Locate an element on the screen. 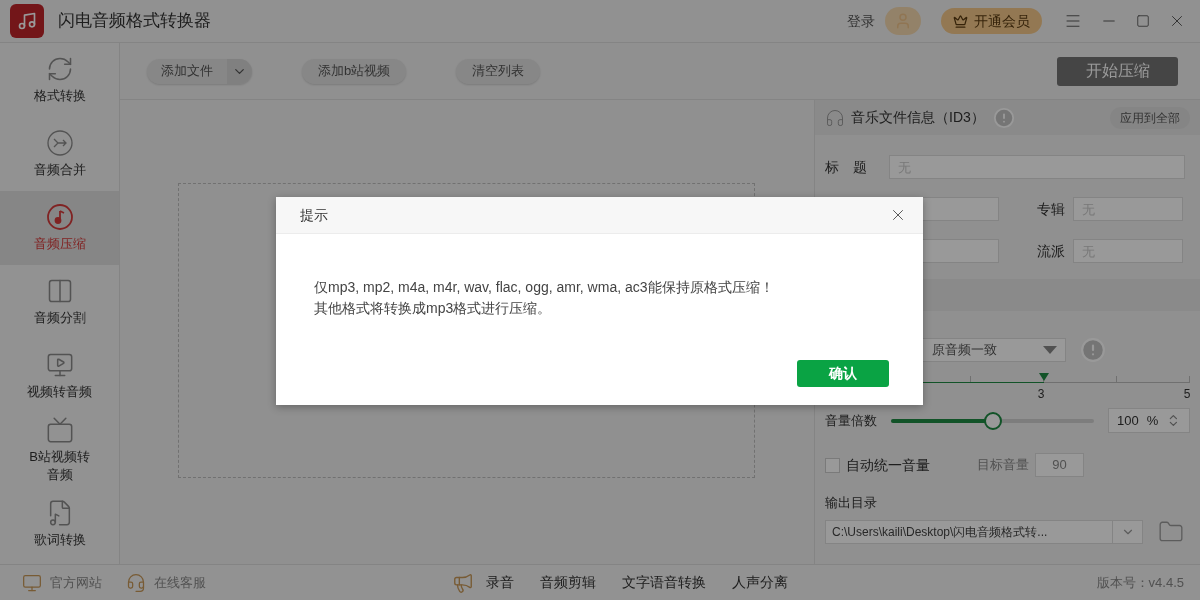  tool-link: 文字语音转换 is located at coordinates (664, 582).